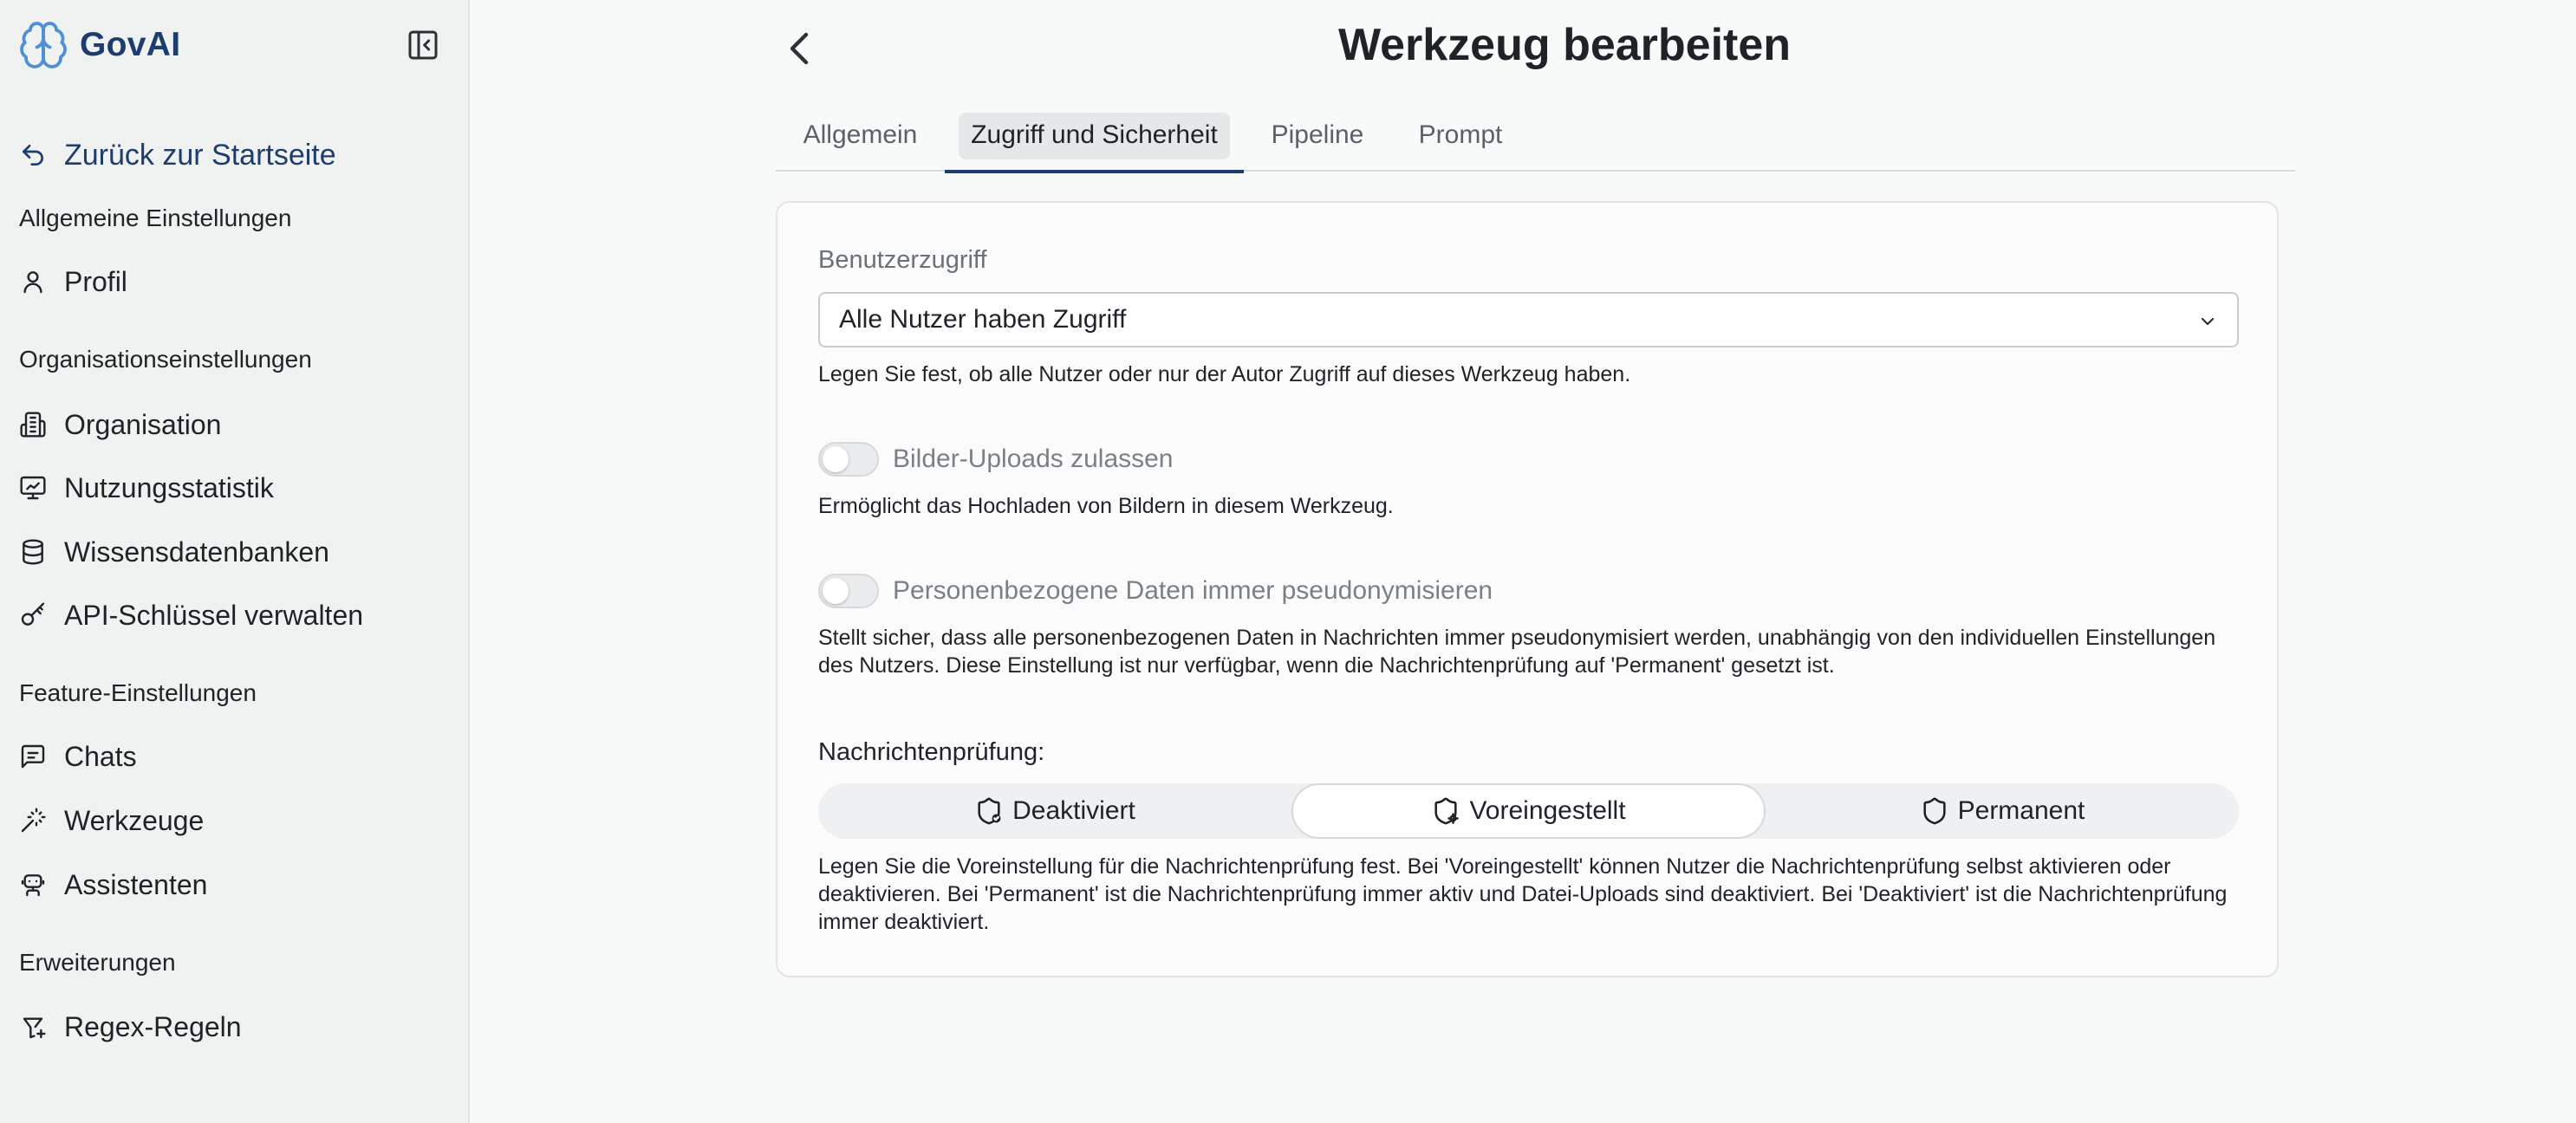 The width and height of the screenshot is (2576, 1123). I want to click on pseudonymize-toggle, so click(848, 591).